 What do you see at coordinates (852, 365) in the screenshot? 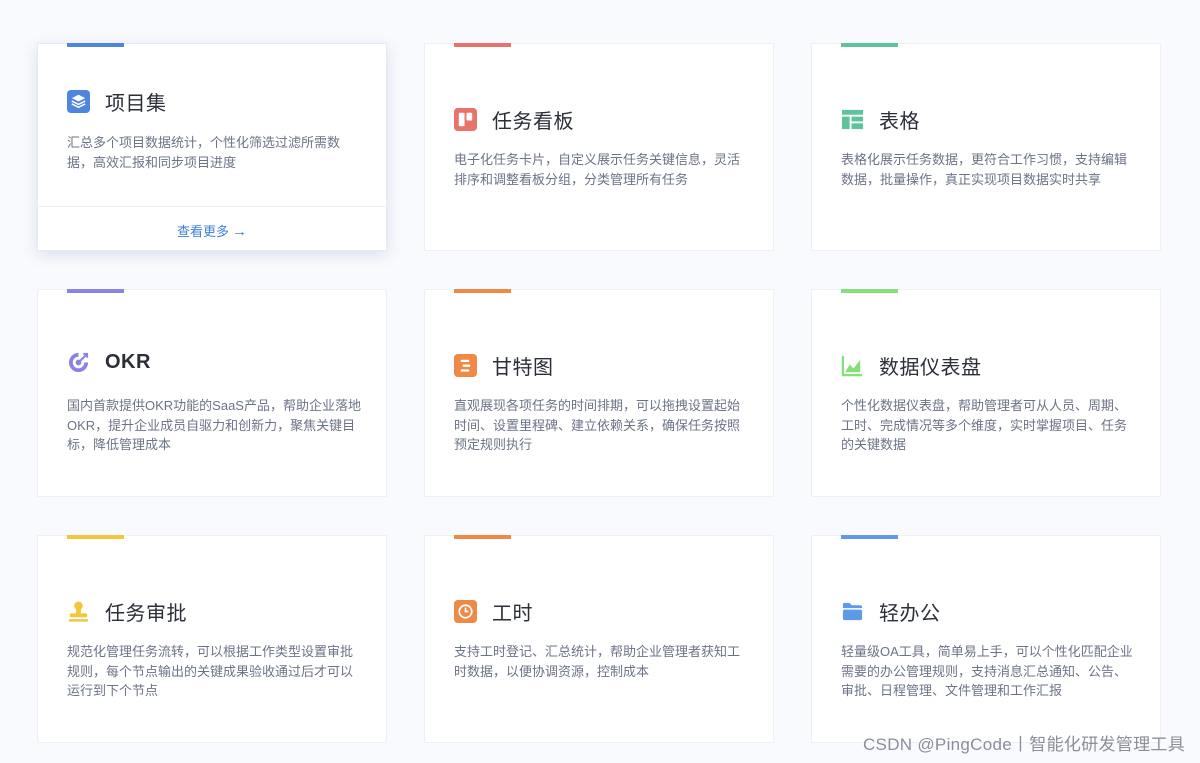
I see `area-chart-icon` at bounding box center [852, 365].